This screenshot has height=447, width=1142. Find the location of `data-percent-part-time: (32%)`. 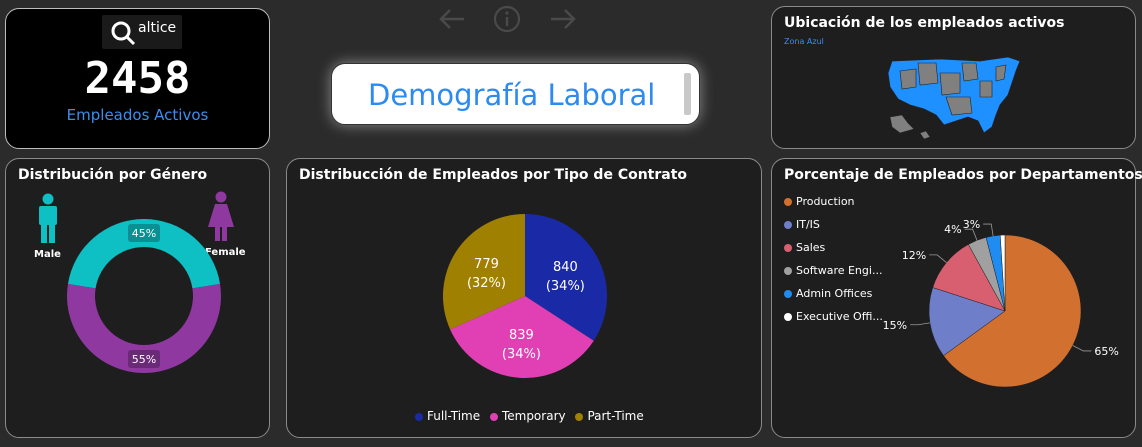

data-percent-part-time: (32%) is located at coordinates (486, 283).